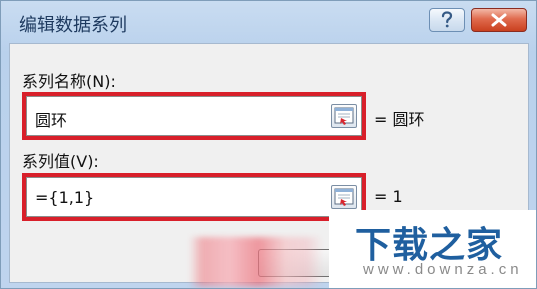  I want to click on series-name-input: 圆环, so click(194, 116).